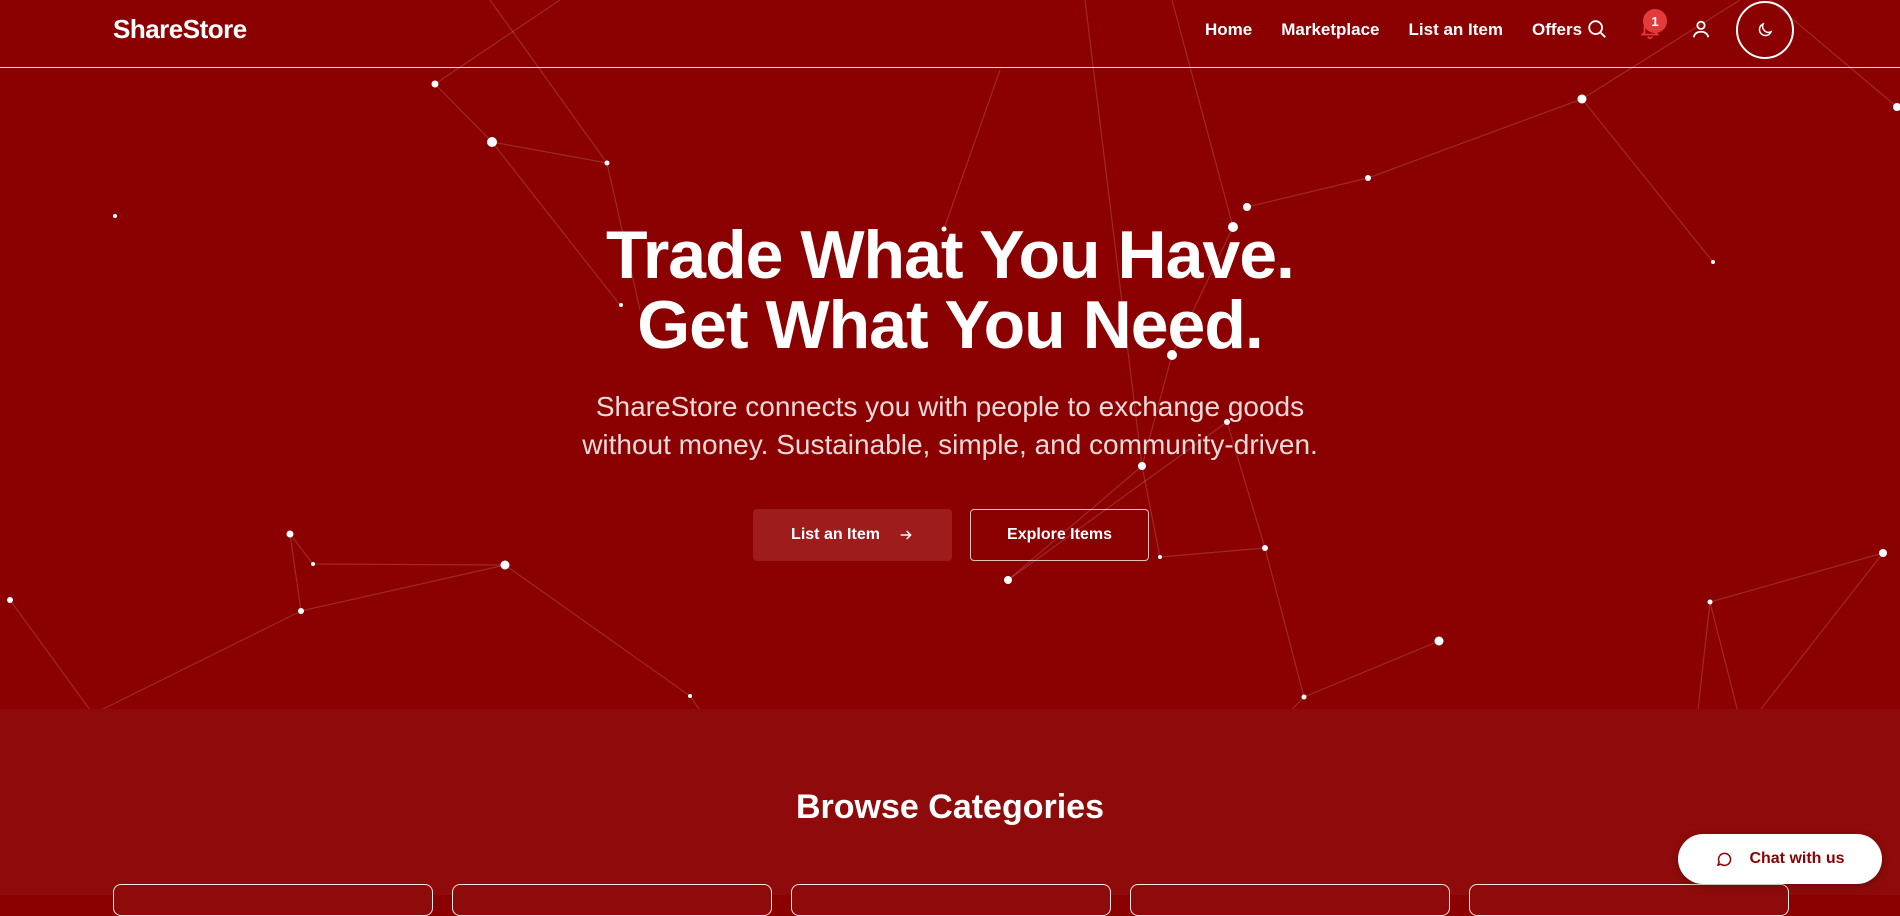 The height and width of the screenshot is (916, 1900). I want to click on chat-bubble-icon, so click(1724, 859).